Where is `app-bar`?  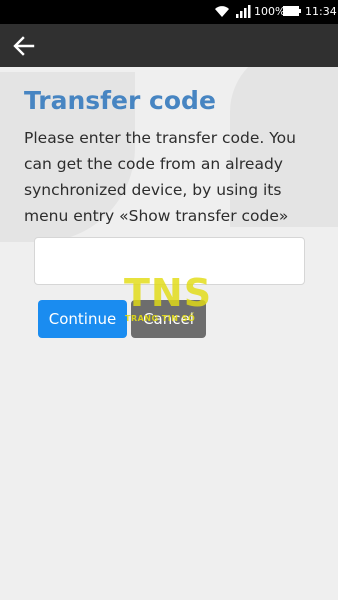 app-bar is located at coordinates (169, 45).